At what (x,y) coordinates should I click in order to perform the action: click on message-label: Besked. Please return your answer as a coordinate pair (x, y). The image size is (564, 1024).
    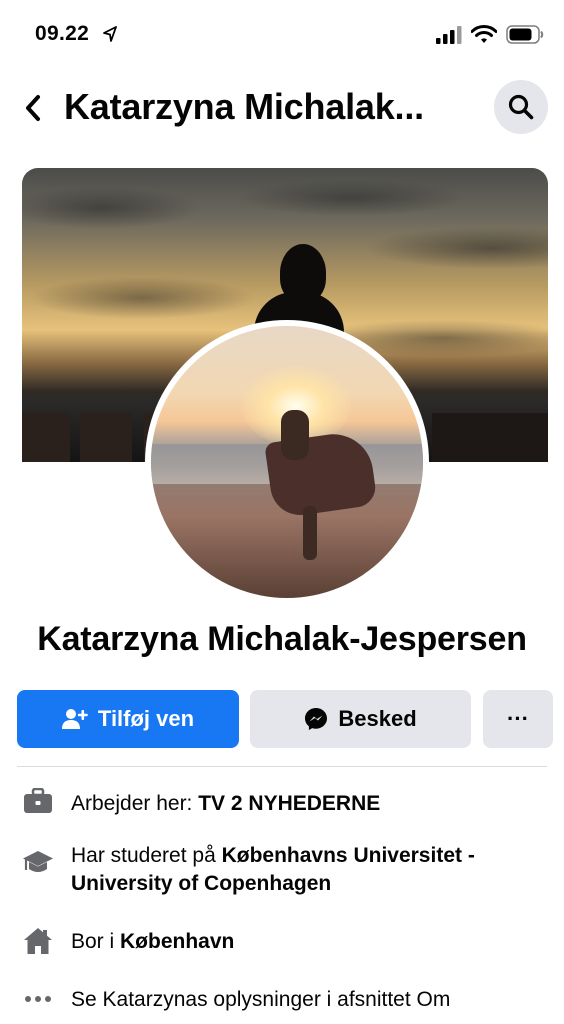
    Looking at the image, I should click on (377, 718).